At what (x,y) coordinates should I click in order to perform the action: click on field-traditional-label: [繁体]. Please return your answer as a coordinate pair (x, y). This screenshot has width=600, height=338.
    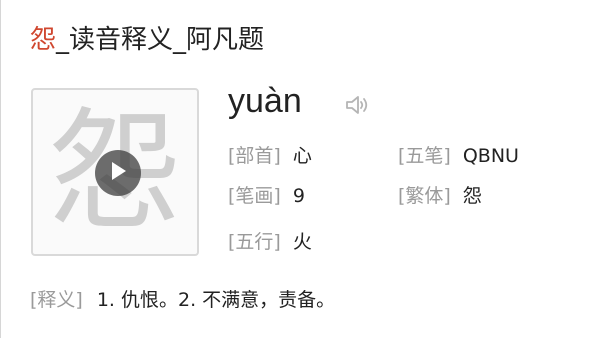
    Looking at the image, I should click on (424, 196).